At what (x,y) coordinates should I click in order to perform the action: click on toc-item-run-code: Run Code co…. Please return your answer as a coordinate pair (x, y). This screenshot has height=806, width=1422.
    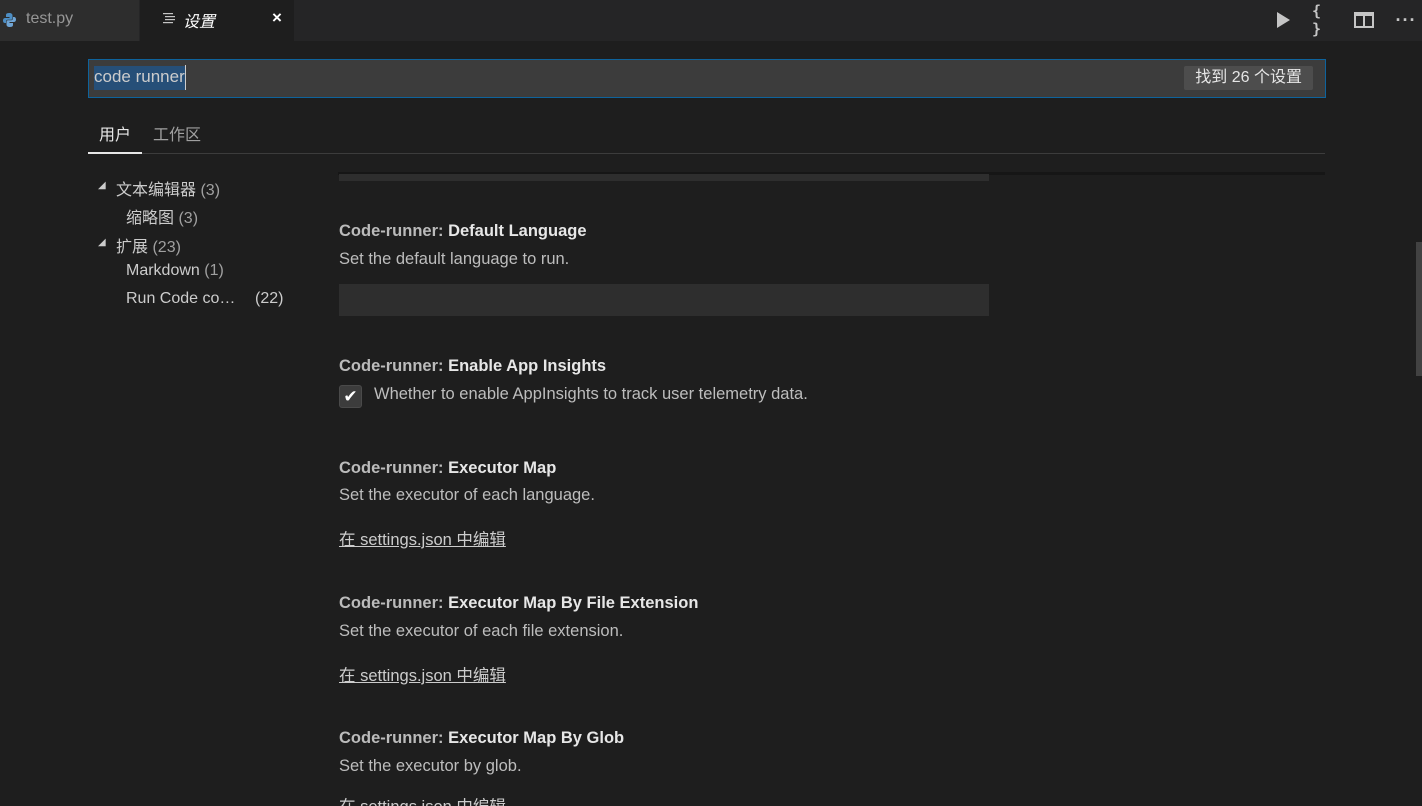
    Looking at the image, I should click on (180, 299).